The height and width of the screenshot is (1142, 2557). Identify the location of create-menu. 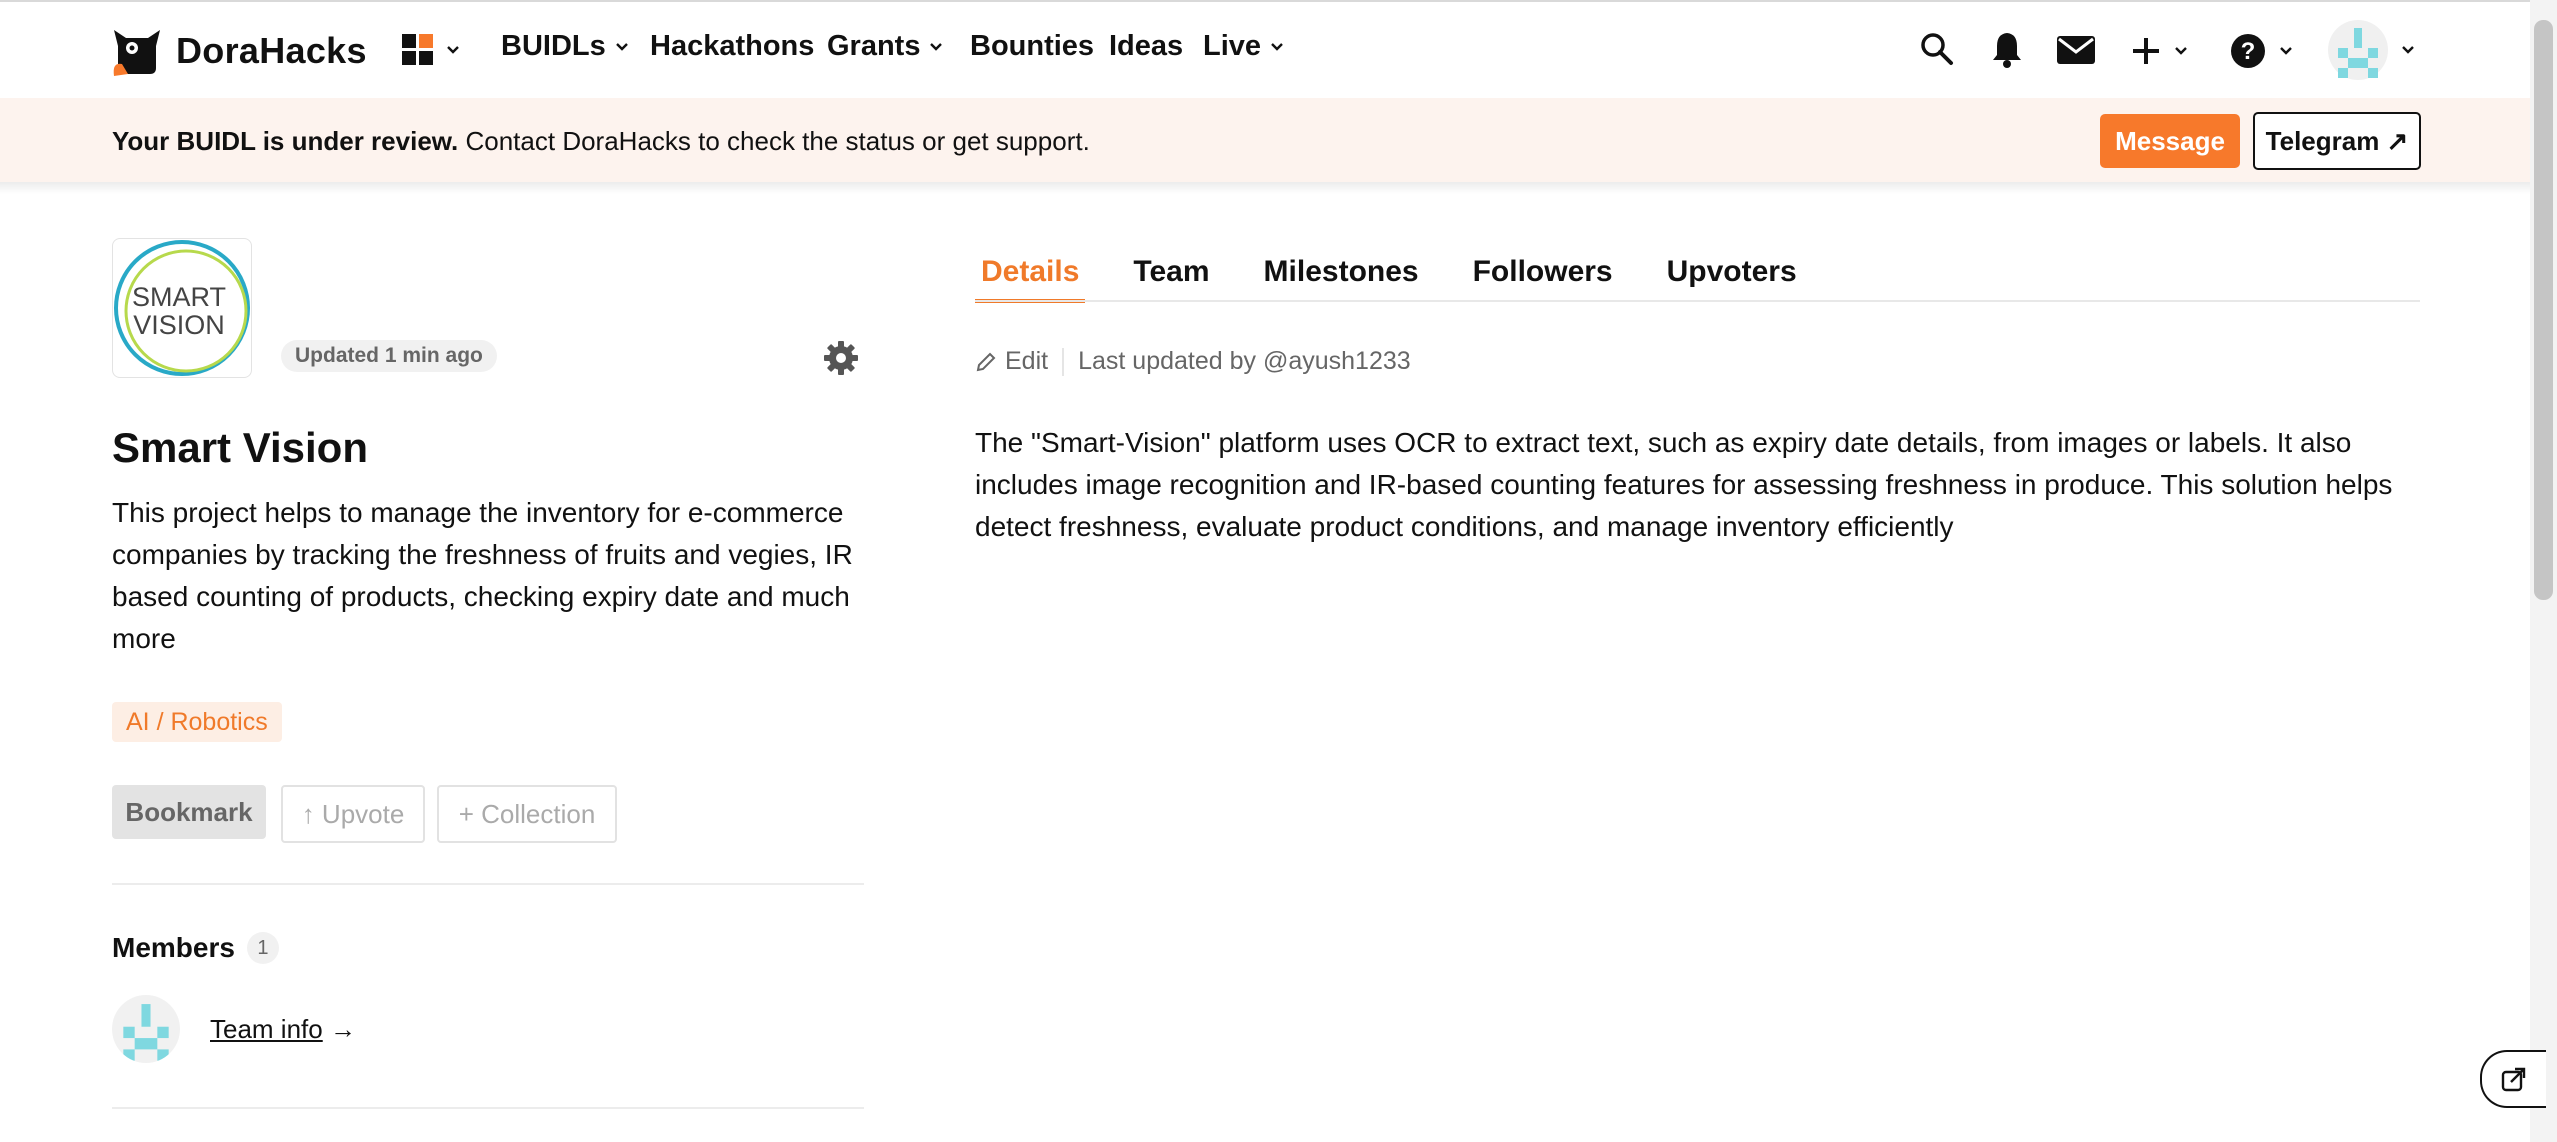
(2161, 51).